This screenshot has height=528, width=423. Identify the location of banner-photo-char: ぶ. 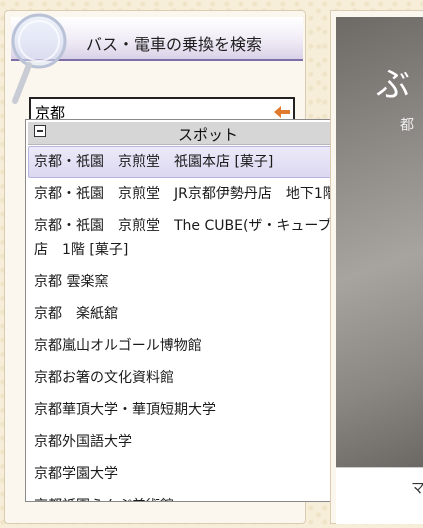
(393, 85).